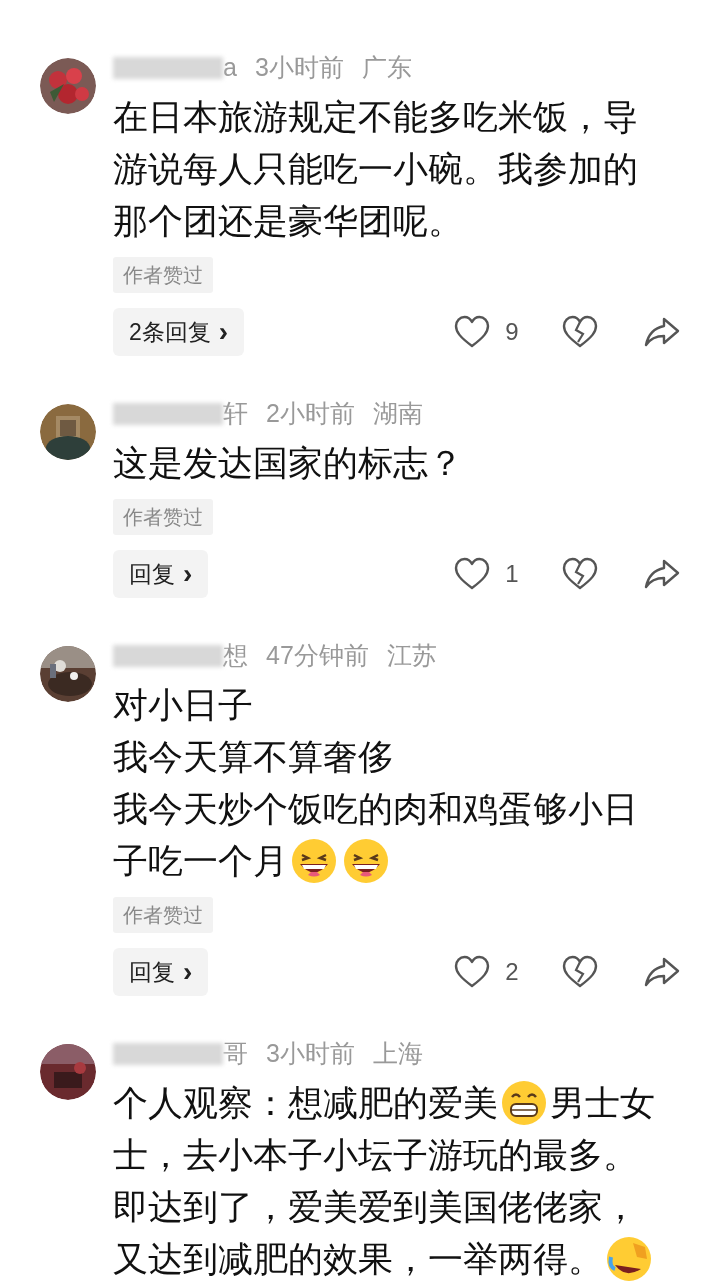 The image size is (720, 1284). What do you see at coordinates (411, 656) in the screenshot?
I see `comment-location: 江苏` at bounding box center [411, 656].